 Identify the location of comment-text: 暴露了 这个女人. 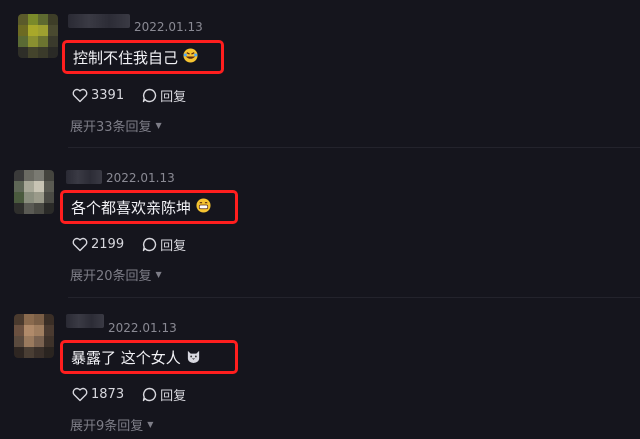
(149, 357).